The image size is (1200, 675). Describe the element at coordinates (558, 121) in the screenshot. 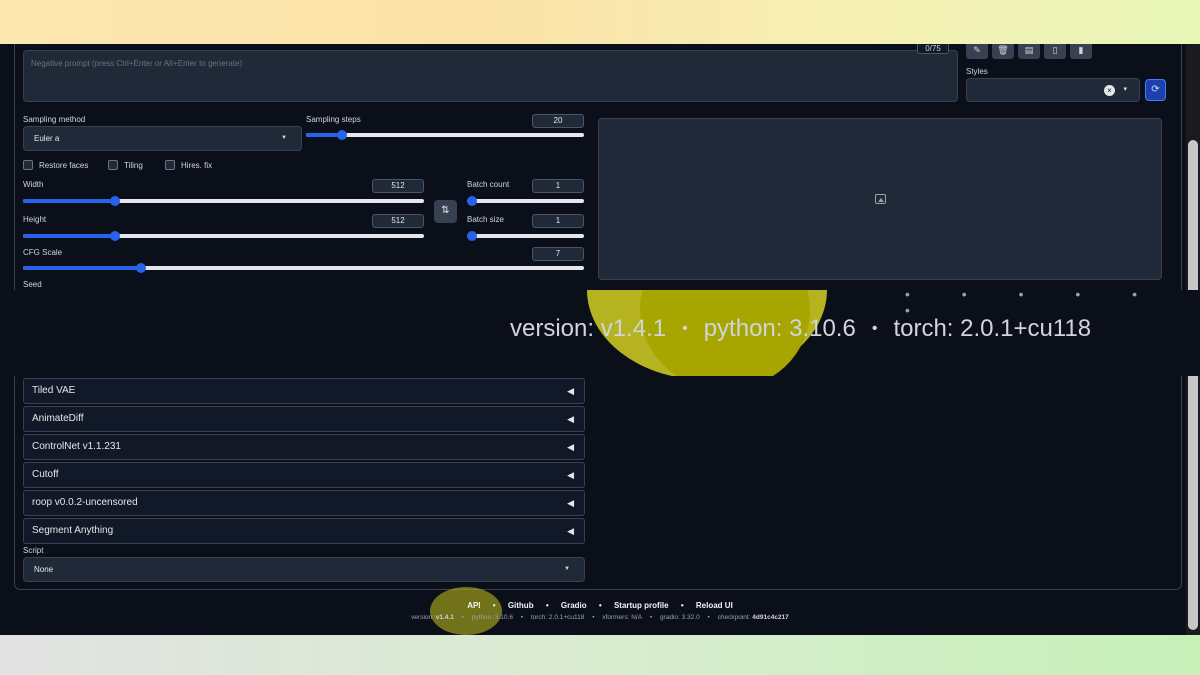

I see `sampling-steps-input: 20` at that location.